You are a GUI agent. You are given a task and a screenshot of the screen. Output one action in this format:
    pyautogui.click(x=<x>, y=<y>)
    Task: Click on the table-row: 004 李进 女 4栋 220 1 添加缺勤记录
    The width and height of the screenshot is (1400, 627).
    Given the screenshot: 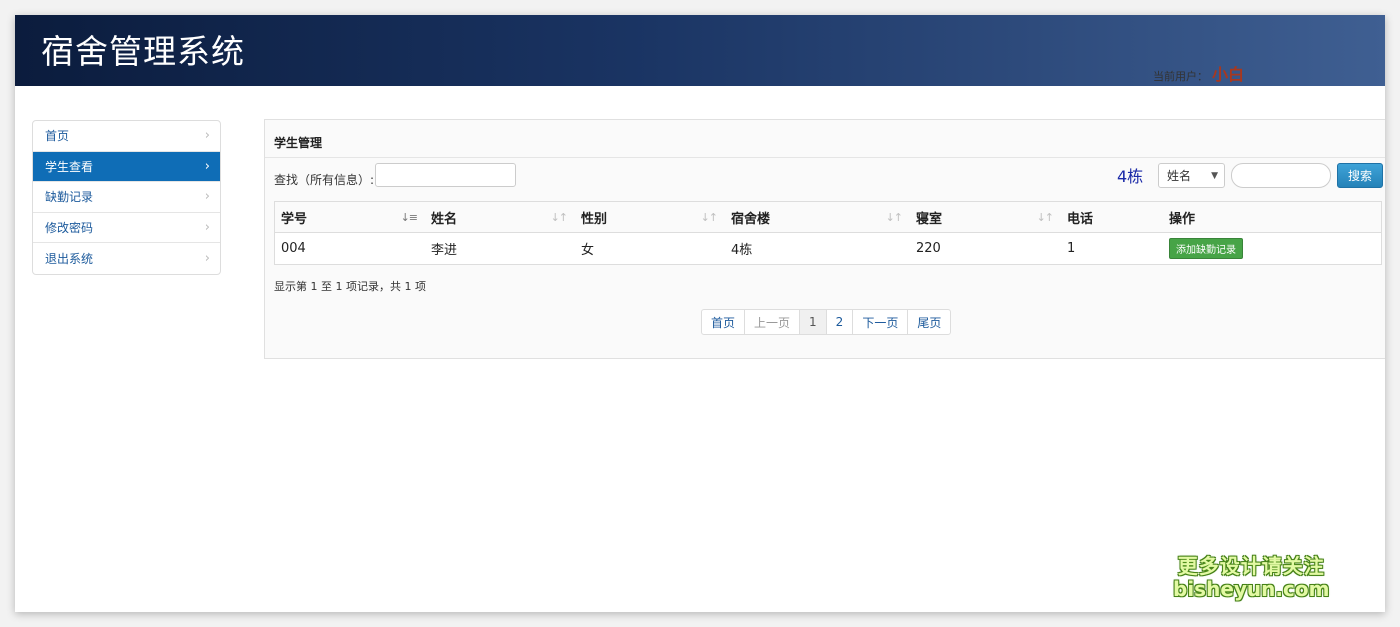 What is the action you would take?
    pyautogui.click(x=828, y=248)
    